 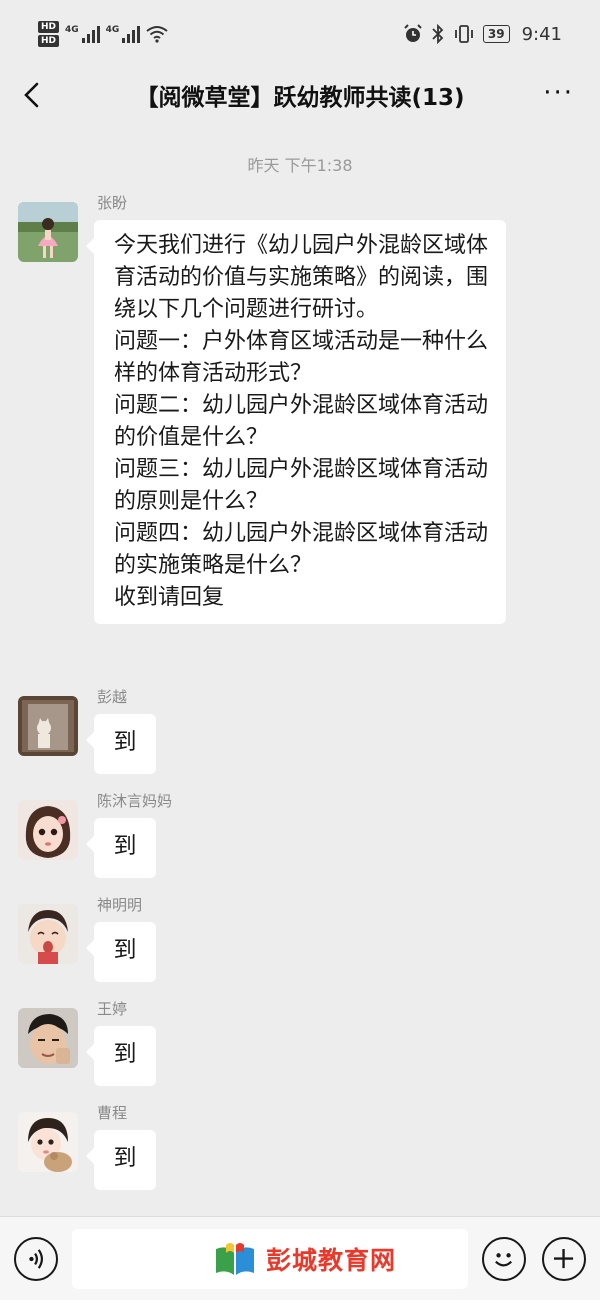 I want to click on vibrate-icon, so click(x=463, y=34).